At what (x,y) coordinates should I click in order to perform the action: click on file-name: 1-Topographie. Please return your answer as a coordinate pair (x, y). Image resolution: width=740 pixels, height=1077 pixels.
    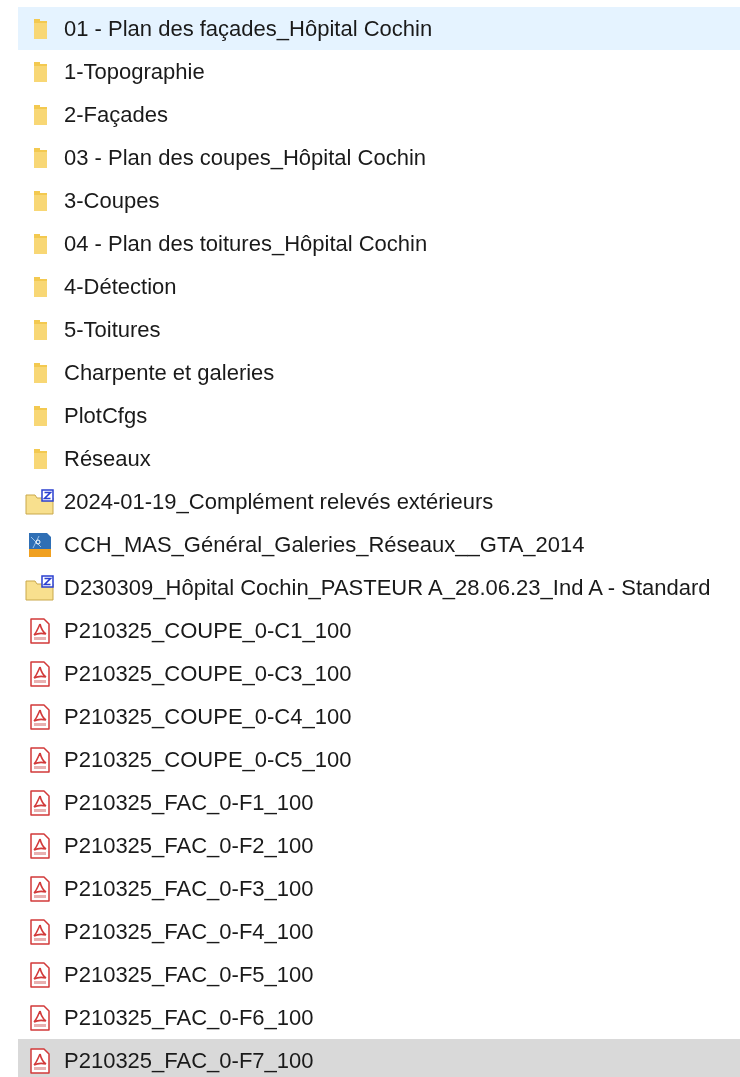
    Looking at the image, I should click on (134, 72).